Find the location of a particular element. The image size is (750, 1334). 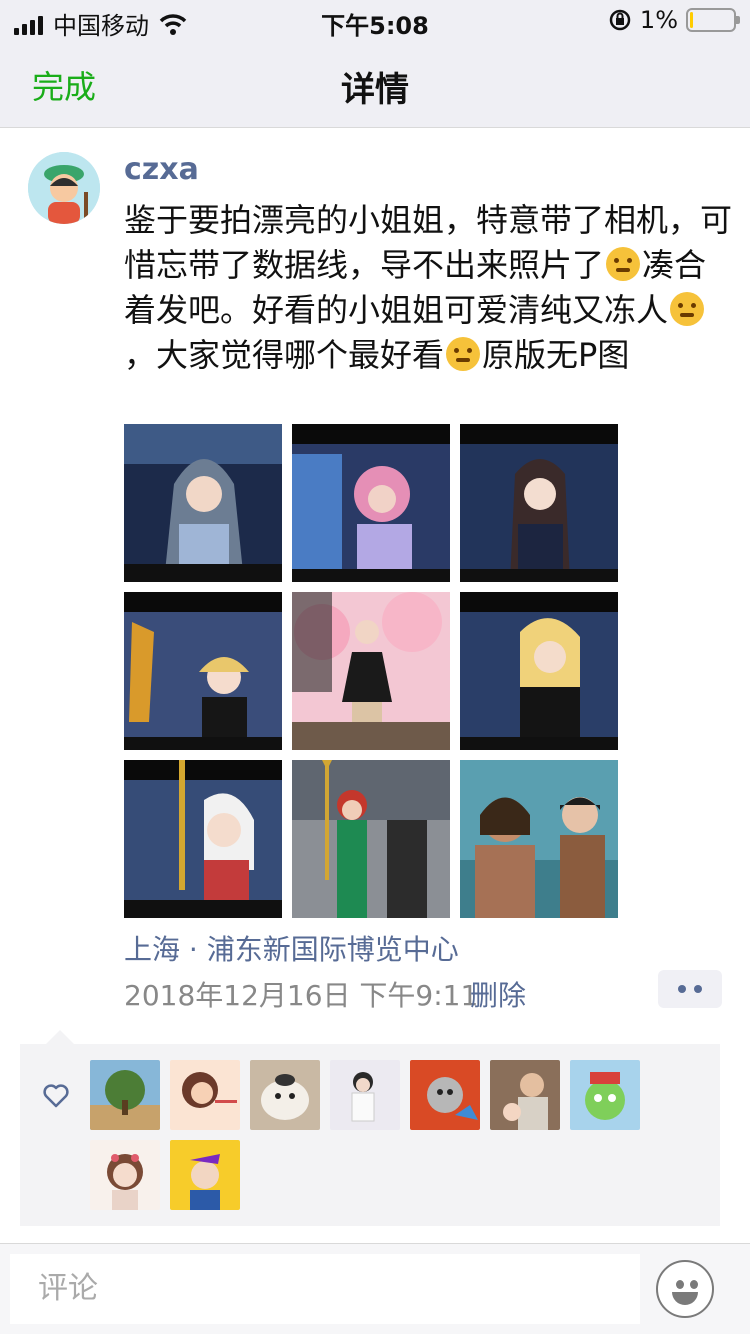

smiley-icon is located at coordinates (685, 1289).